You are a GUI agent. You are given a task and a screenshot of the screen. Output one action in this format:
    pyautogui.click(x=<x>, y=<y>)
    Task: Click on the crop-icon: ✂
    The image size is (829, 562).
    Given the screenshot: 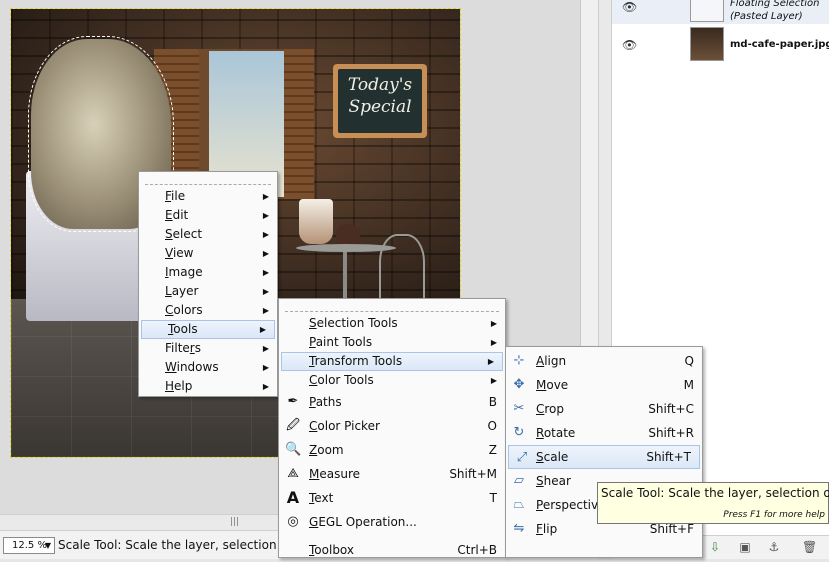 What is the action you would take?
    pyautogui.click(x=519, y=408)
    